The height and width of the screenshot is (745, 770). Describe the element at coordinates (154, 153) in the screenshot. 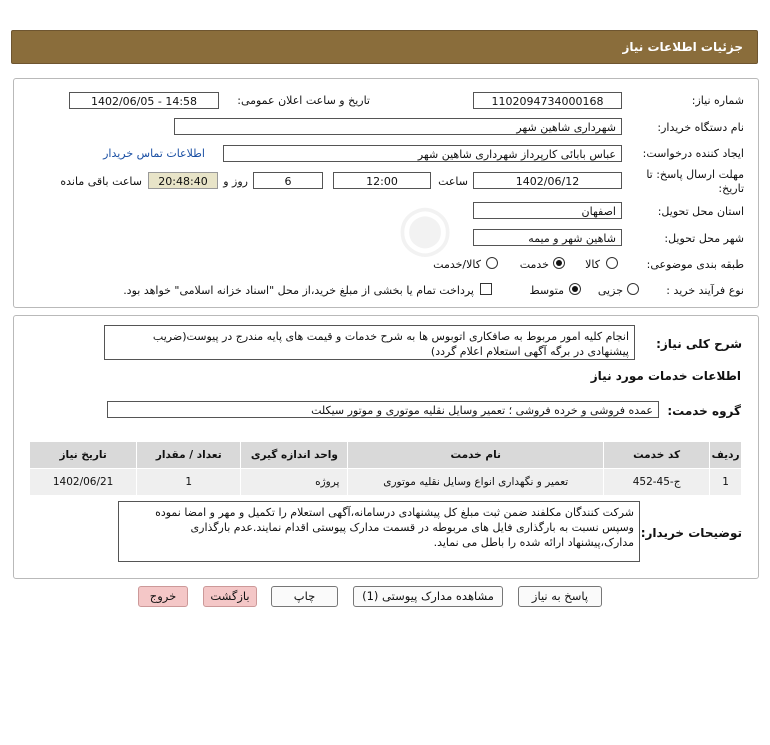

I see `contact-buyer-link: اطلاعات تماس خریدار` at that location.